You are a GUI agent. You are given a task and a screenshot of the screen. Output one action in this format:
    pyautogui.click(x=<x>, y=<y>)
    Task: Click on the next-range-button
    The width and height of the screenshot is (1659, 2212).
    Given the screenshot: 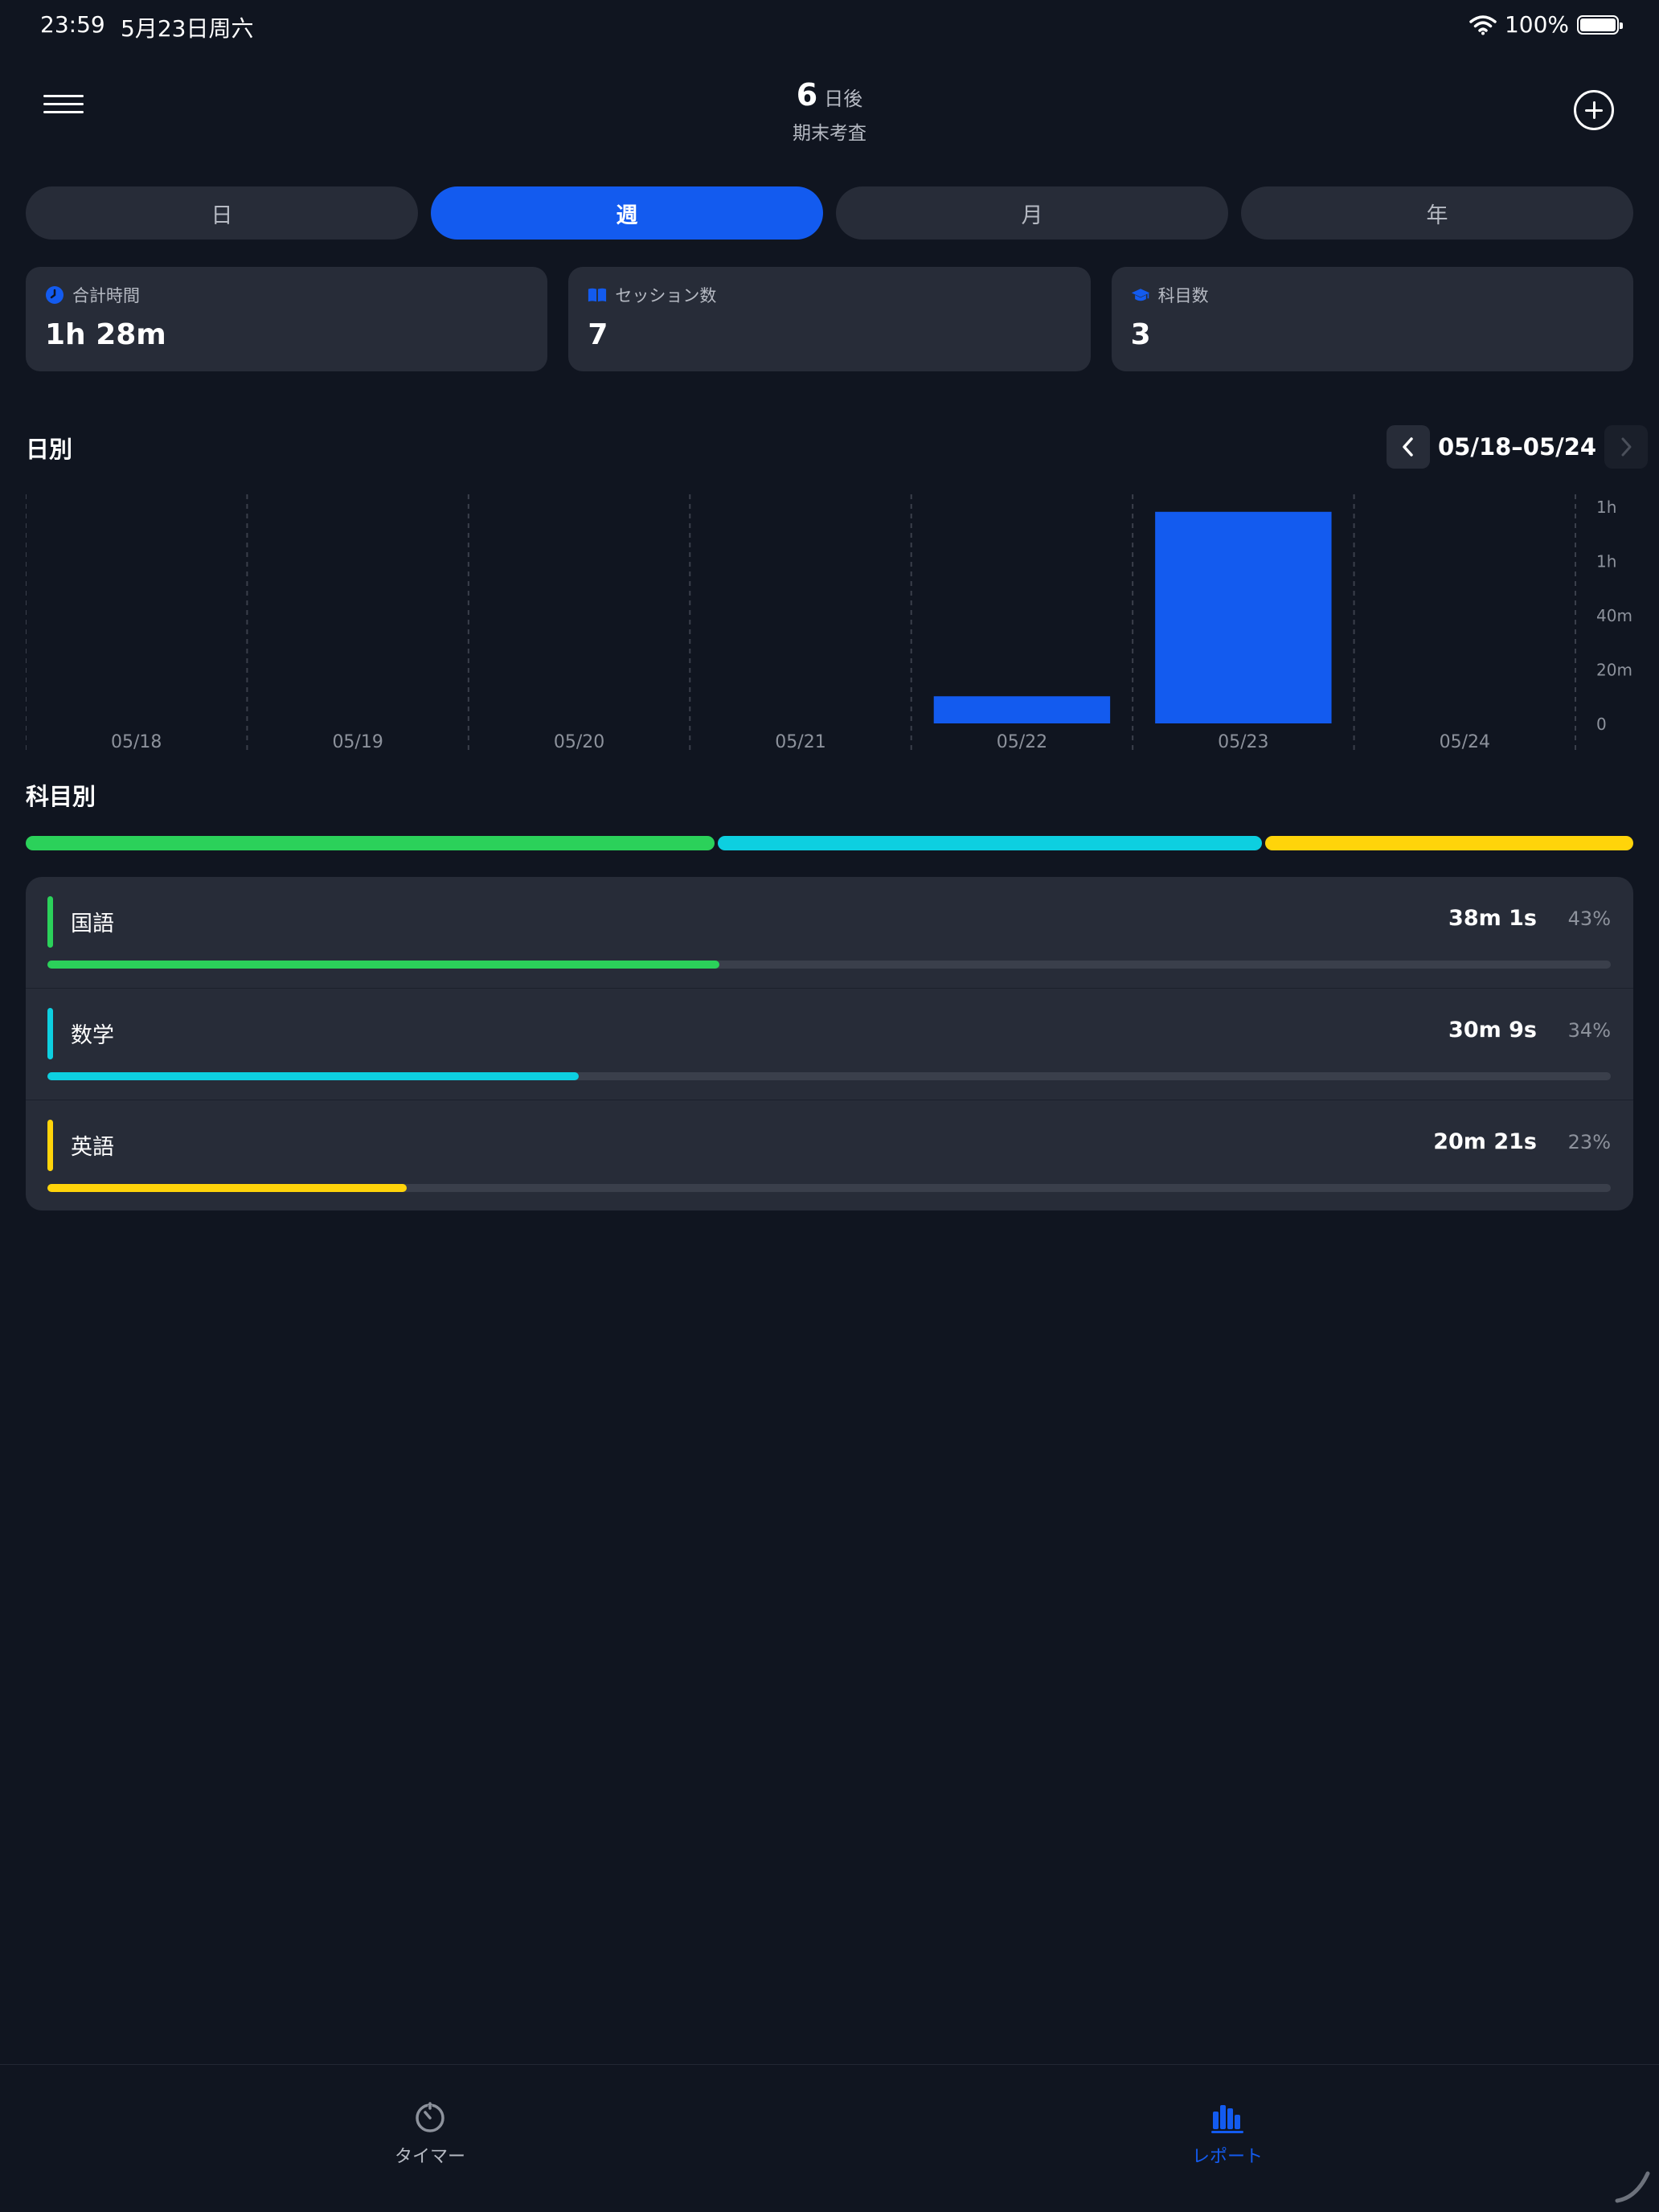 What is the action you would take?
    pyautogui.click(x=1626, y=447)
    